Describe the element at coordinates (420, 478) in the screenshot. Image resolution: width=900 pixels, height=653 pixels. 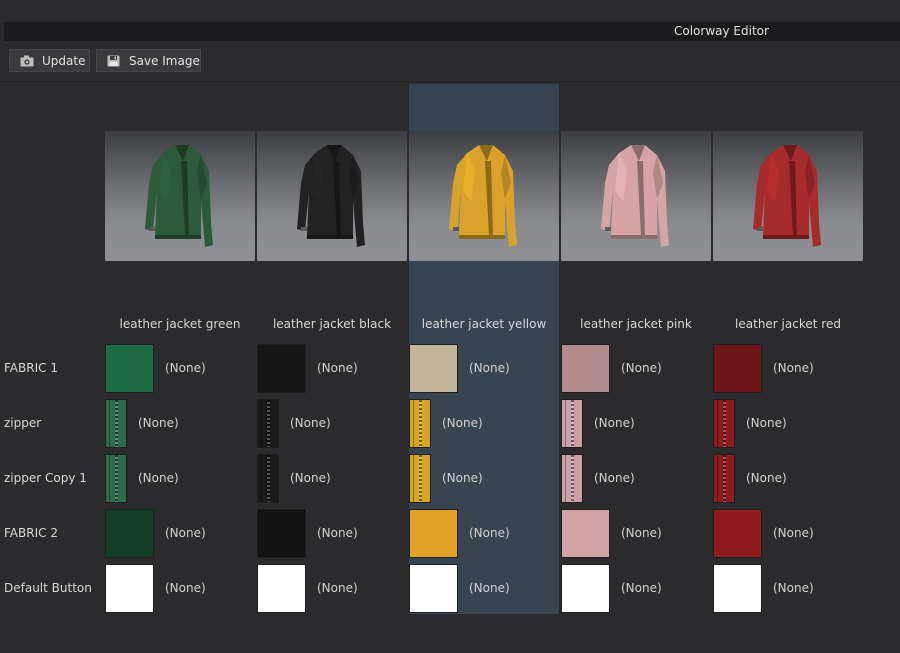
I see `zipper-swatch-r3-c3` at that location.